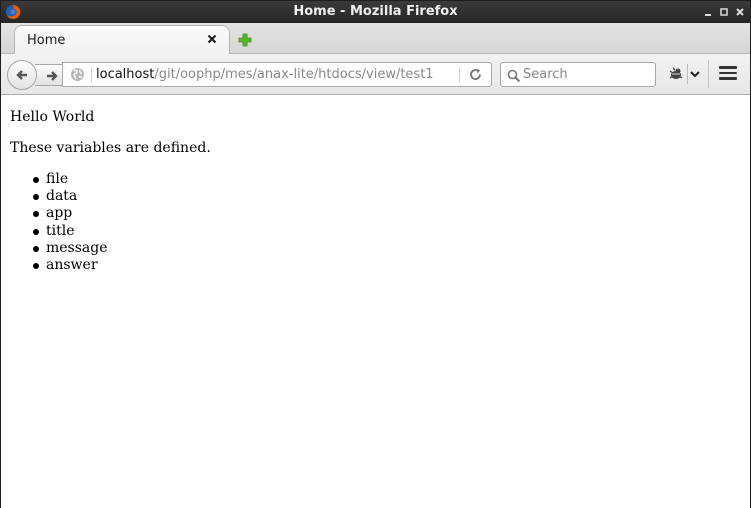 This screenshot has width=751, height=508. Describe the element at coordinates (708, 12) in the screenshot. I see `minimize-icon` at that location.